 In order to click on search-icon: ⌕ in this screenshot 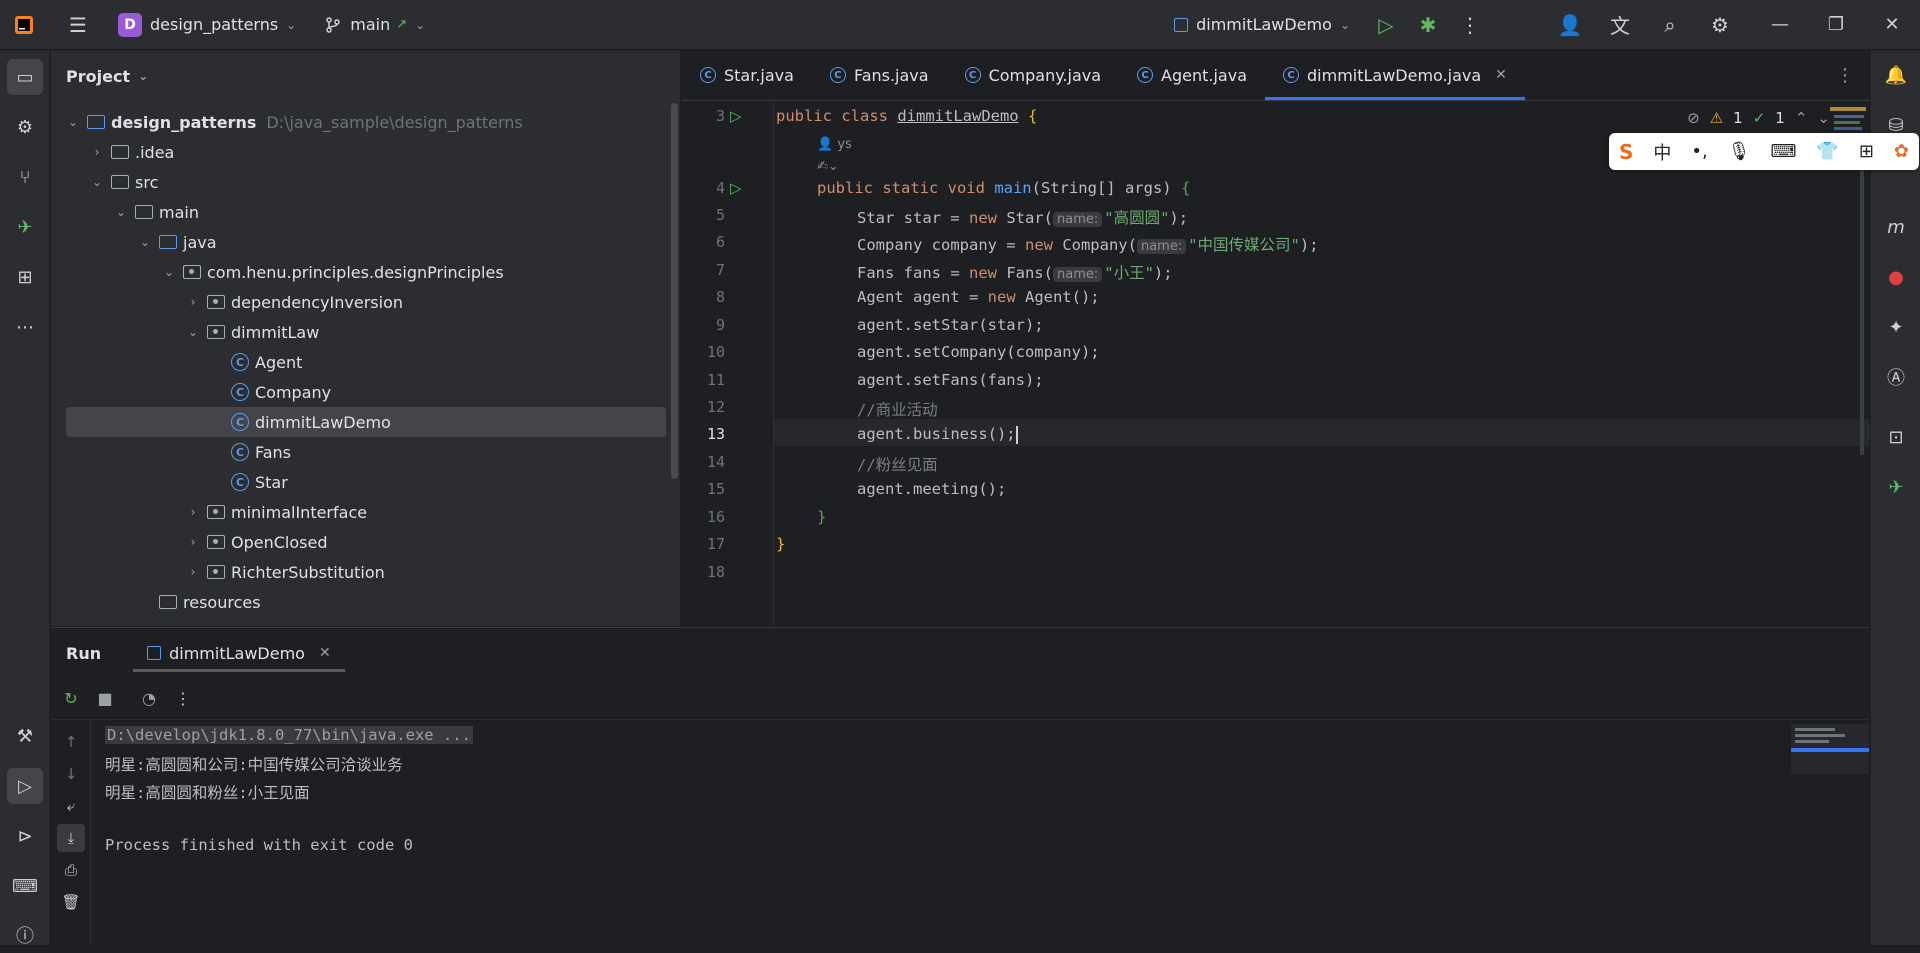, I will do `click(1670, 25)`.